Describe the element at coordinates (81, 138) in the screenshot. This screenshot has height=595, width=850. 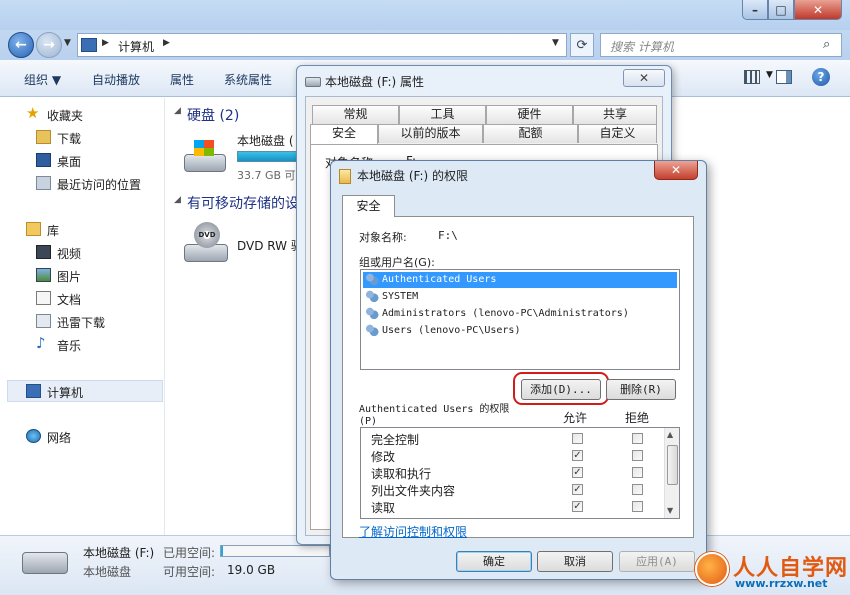
I see `sidebar-item-downloads: 下载` at that location.